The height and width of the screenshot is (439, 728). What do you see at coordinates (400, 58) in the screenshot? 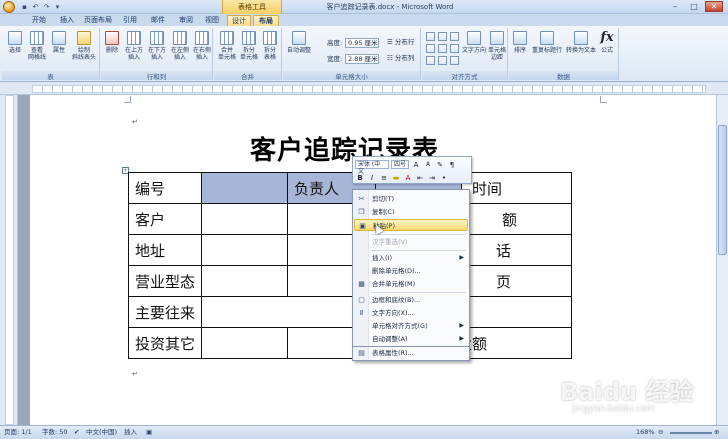
I see `distribute-cols-button: ☷ 分布列` at bounding box center [400, 58].